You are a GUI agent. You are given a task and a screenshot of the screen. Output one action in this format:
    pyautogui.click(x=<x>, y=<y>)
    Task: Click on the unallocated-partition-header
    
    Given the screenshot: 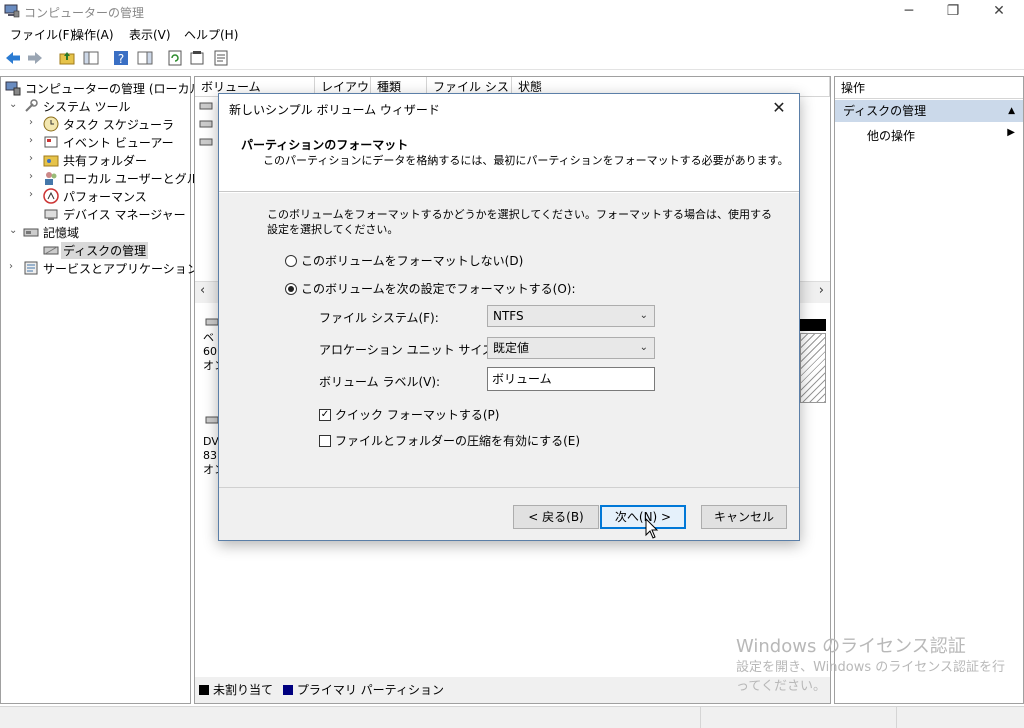 What is the action you would take?
    pyautogui.click(x=813, y=325)
    